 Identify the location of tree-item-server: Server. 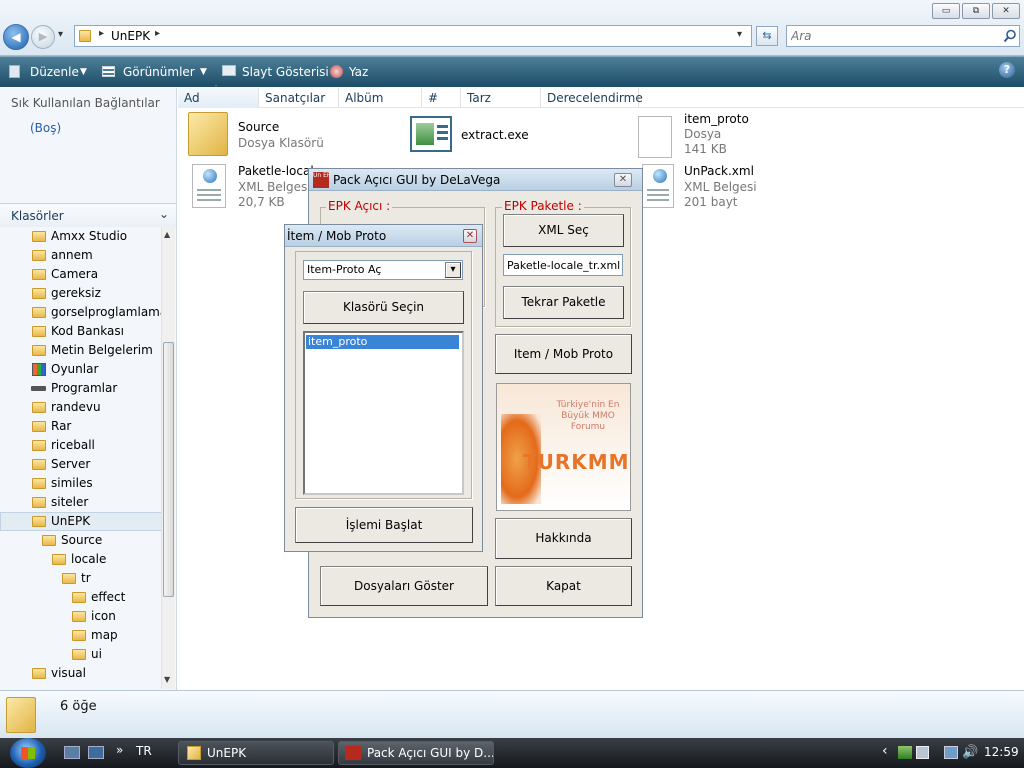
(81, 464).